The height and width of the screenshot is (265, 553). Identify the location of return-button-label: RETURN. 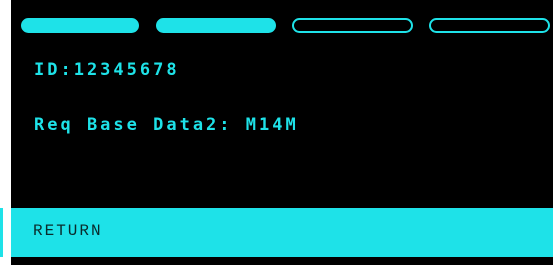
(68, 231).